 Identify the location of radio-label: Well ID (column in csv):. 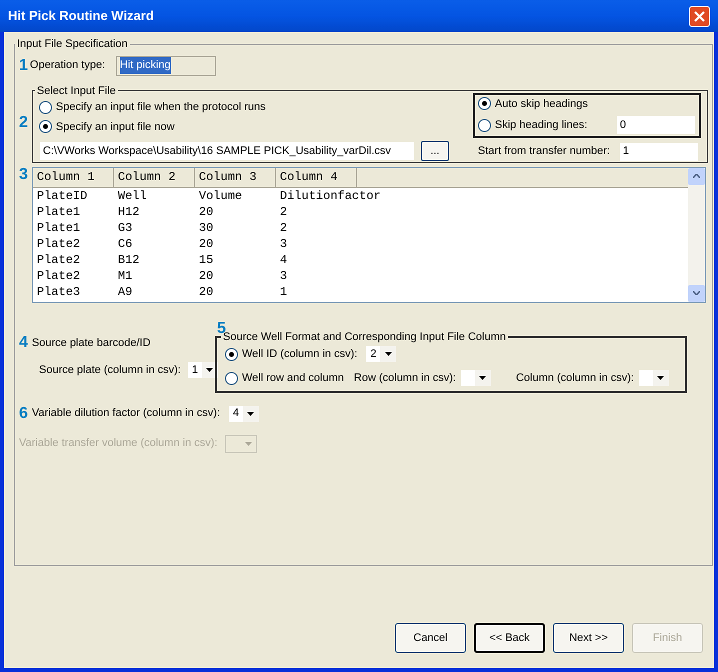
(300, 354).